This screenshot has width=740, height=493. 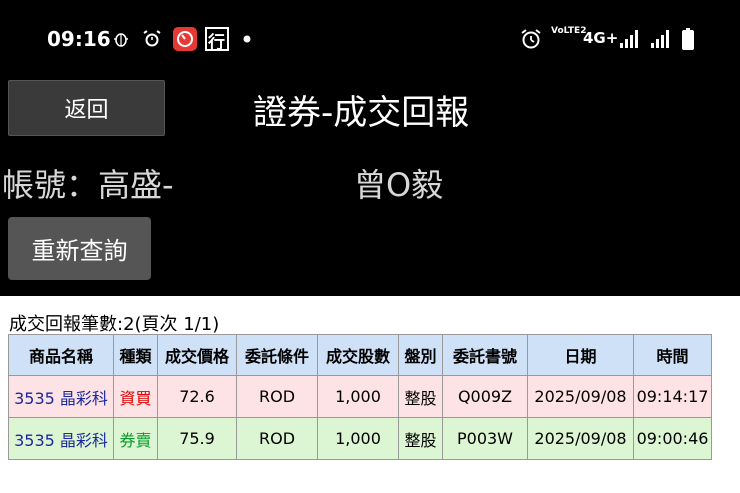 I want to click on time-cell: 09:00:46, so click(x=672, y=438).